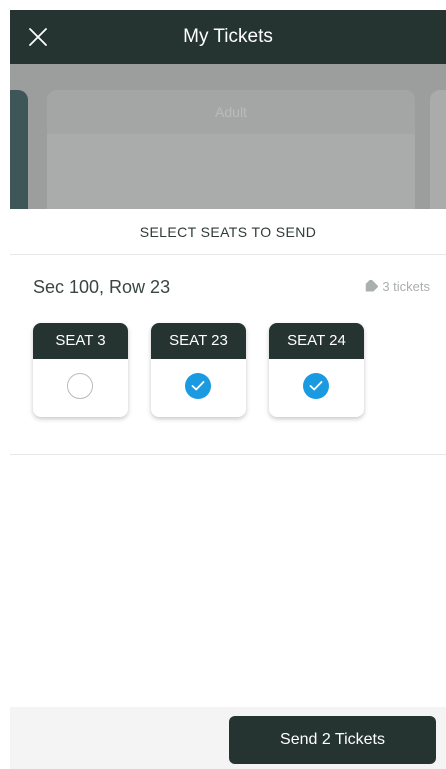 The image size is (446, 769). I want to click on unchecked-circle-icon, so click(80, 386).